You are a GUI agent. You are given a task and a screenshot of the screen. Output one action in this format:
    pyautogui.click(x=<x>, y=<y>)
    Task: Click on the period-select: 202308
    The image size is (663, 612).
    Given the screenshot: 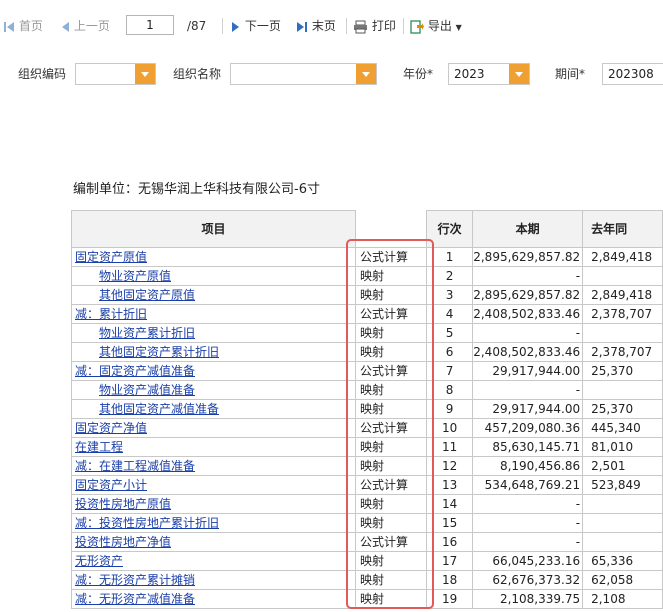 What is the action you would take?
    pyautogui.click(x=632, y=74)
    